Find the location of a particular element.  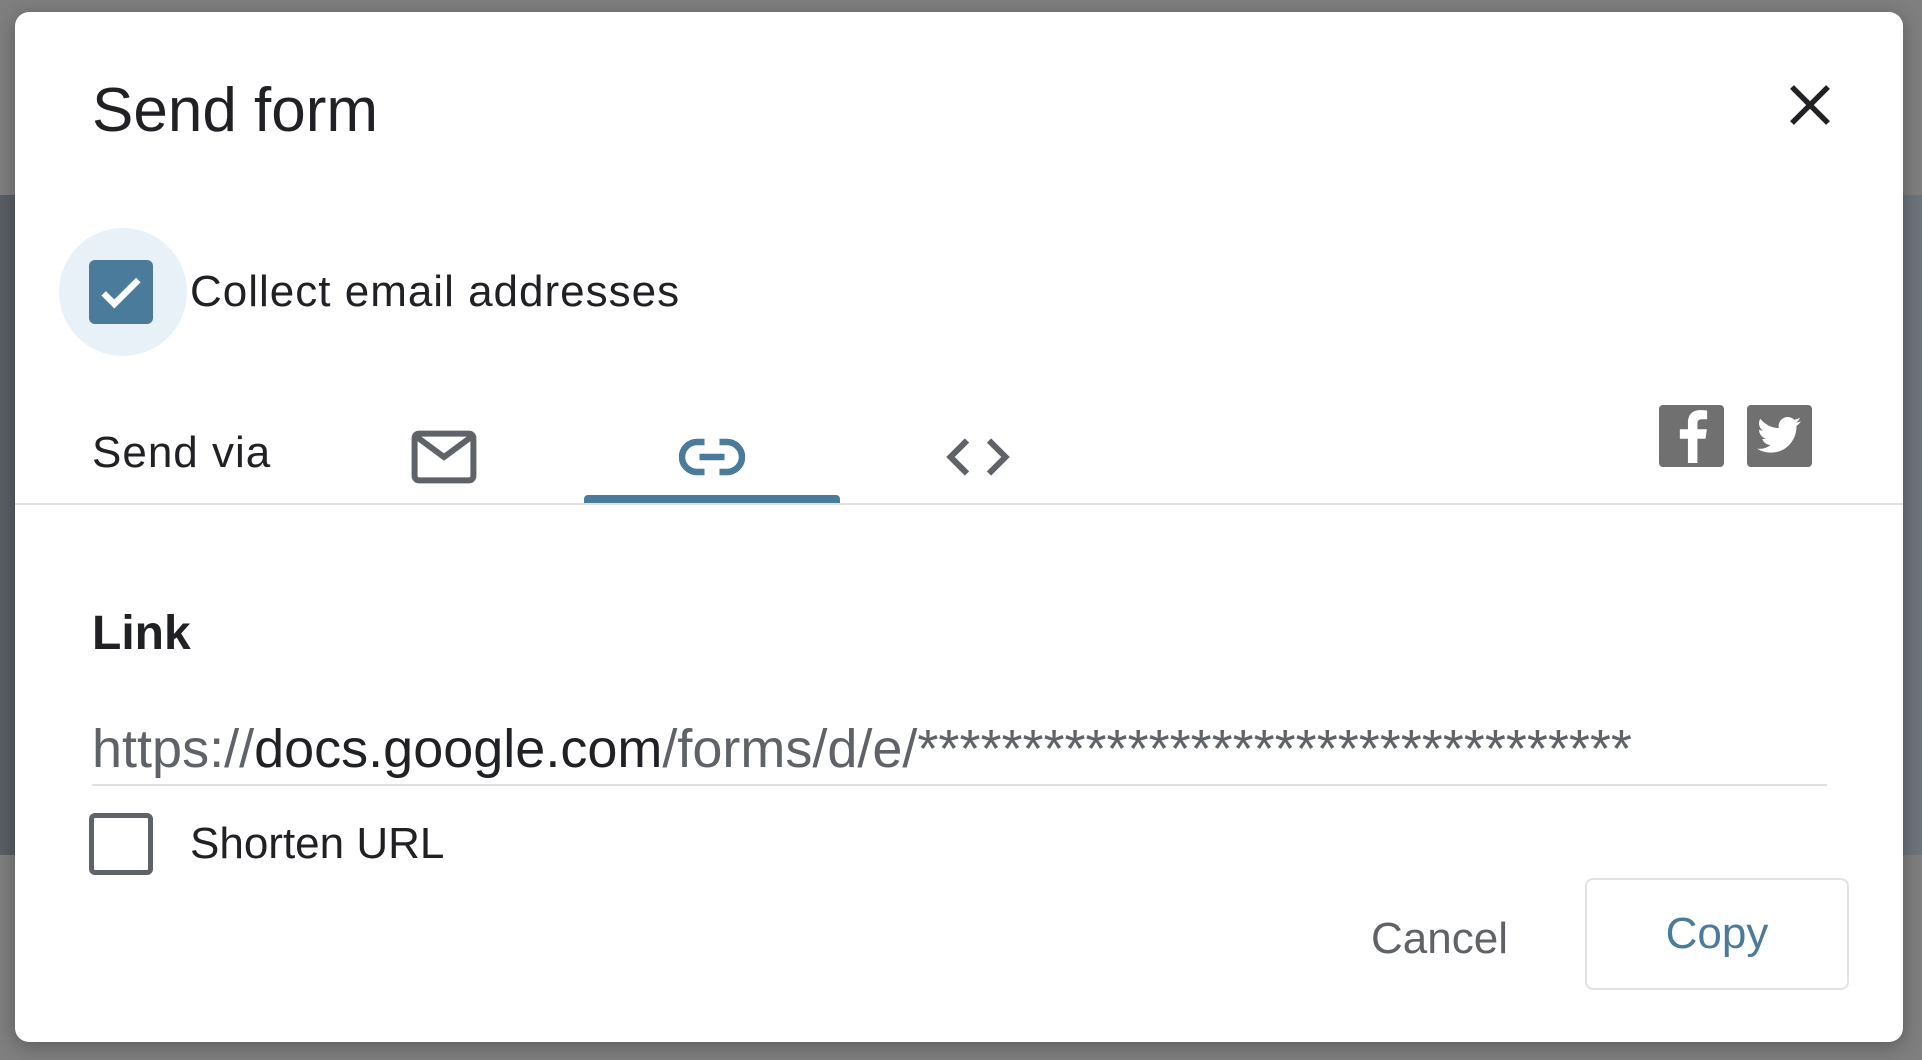

tab-link is located at coordinates (712, 457).